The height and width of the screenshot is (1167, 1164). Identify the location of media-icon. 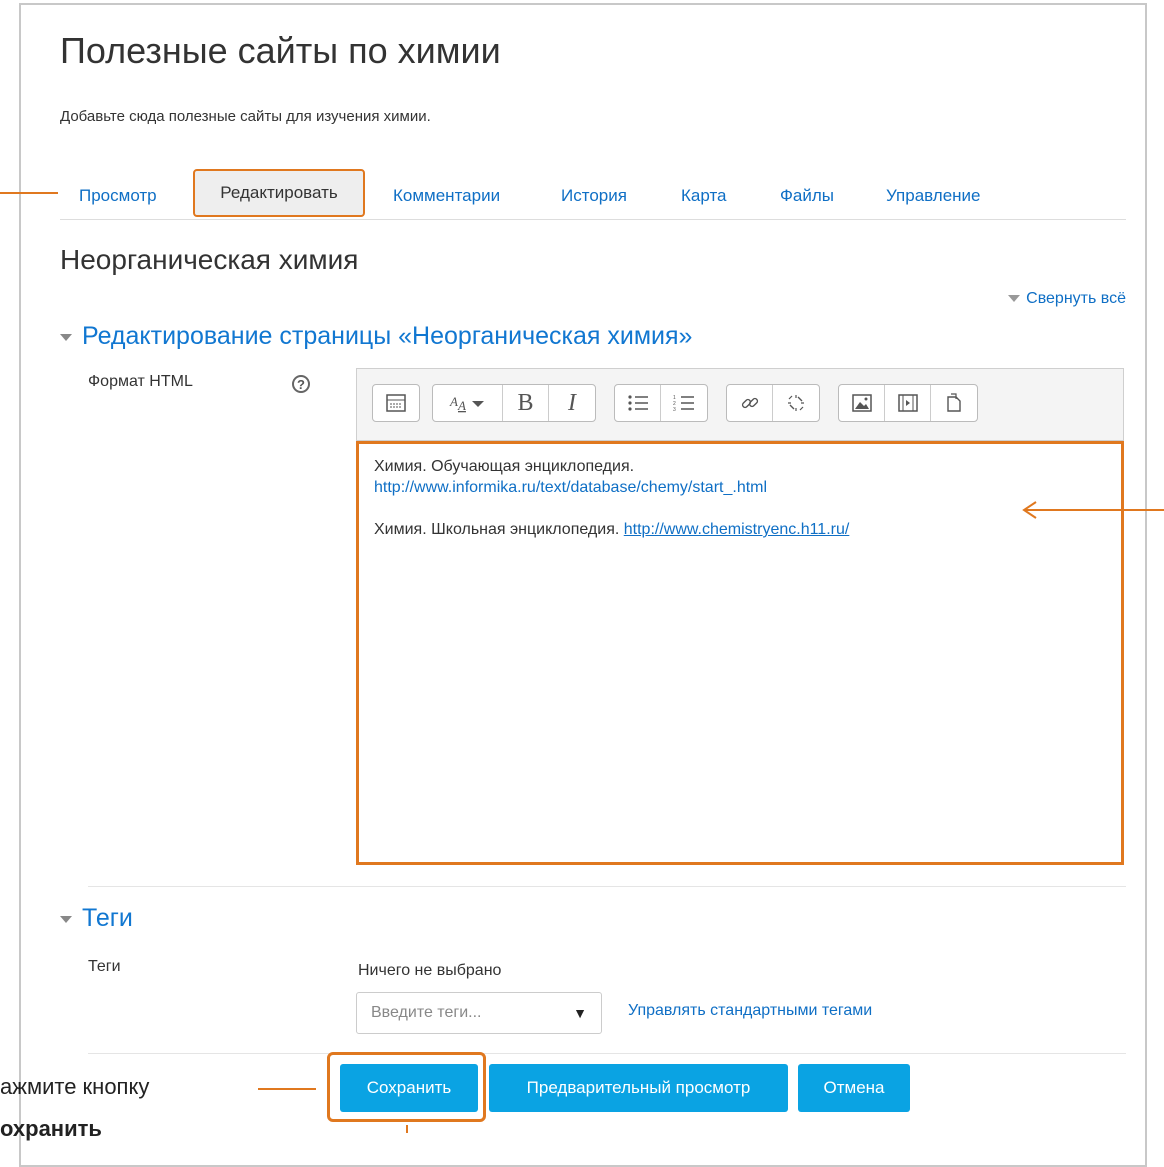
(908, 403).